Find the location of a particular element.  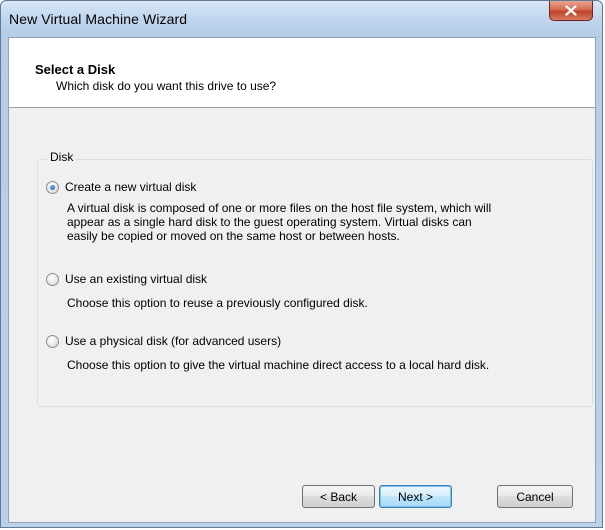

window-title: New Virtual Machine Wizard is located at coordinates (98, 19).